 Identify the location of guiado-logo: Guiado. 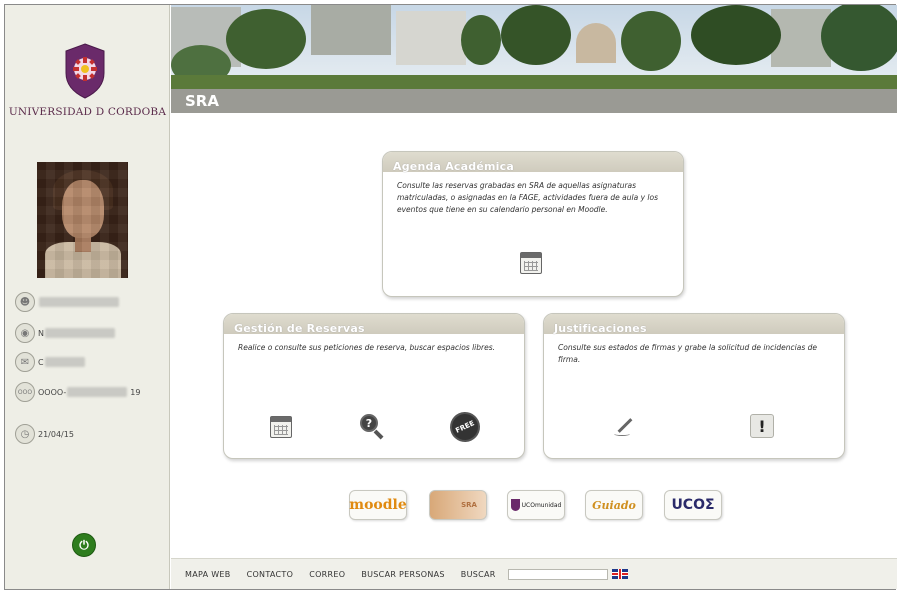
(614, 505).